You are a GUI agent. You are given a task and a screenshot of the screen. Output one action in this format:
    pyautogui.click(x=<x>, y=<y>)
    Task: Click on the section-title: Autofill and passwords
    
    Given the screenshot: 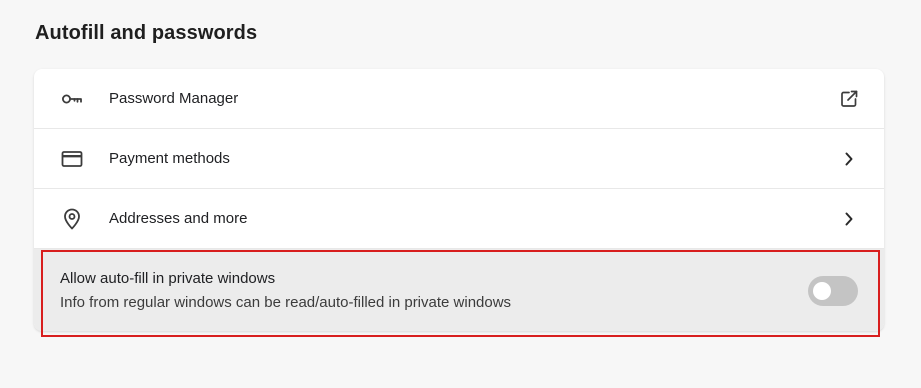 What is the action you would take?
    pyautogui.click(x=146, y=33)
    